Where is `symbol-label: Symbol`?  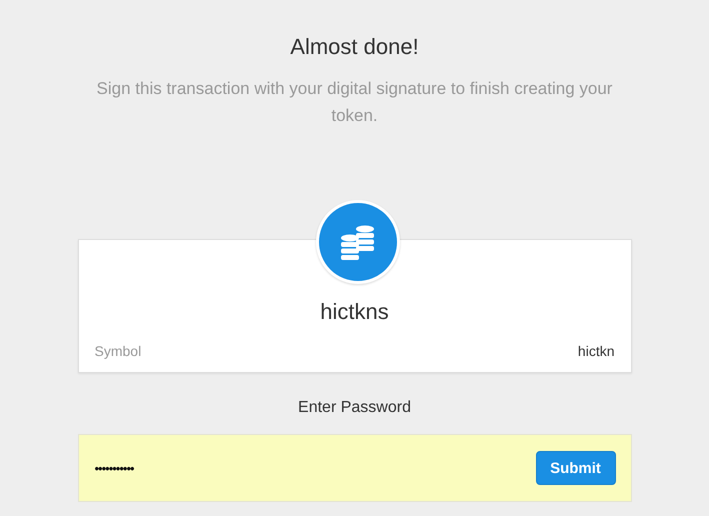
symbol-label: Symbol is located at coordinates (118, 351).